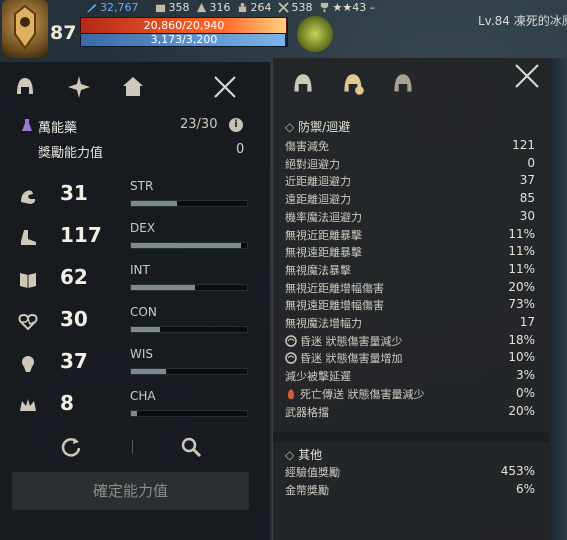 This screenshot has height=540, width=567. What do you see at coordinates (522, 21) in the screenshot?
I see `zone-label: Lv.84 凍死的冰原` at bounding box center [522, 21].